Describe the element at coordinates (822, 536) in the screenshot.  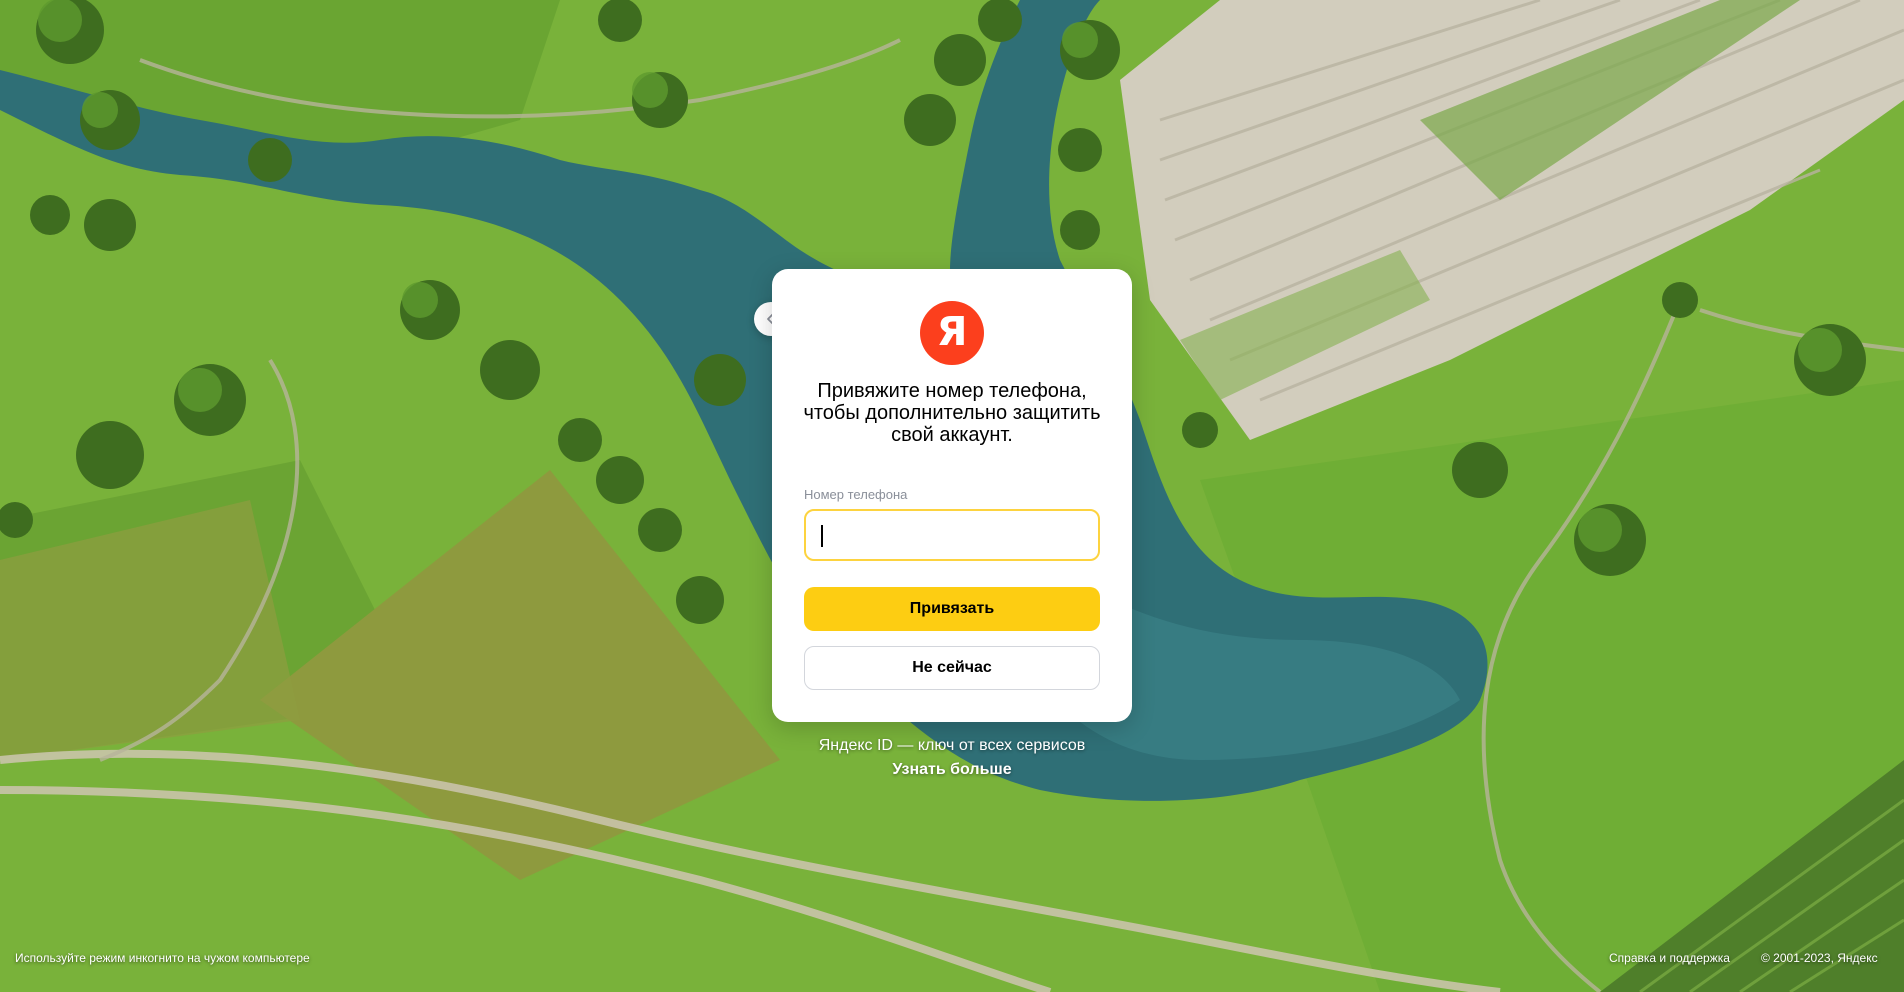
I see `text-caret` at that location.